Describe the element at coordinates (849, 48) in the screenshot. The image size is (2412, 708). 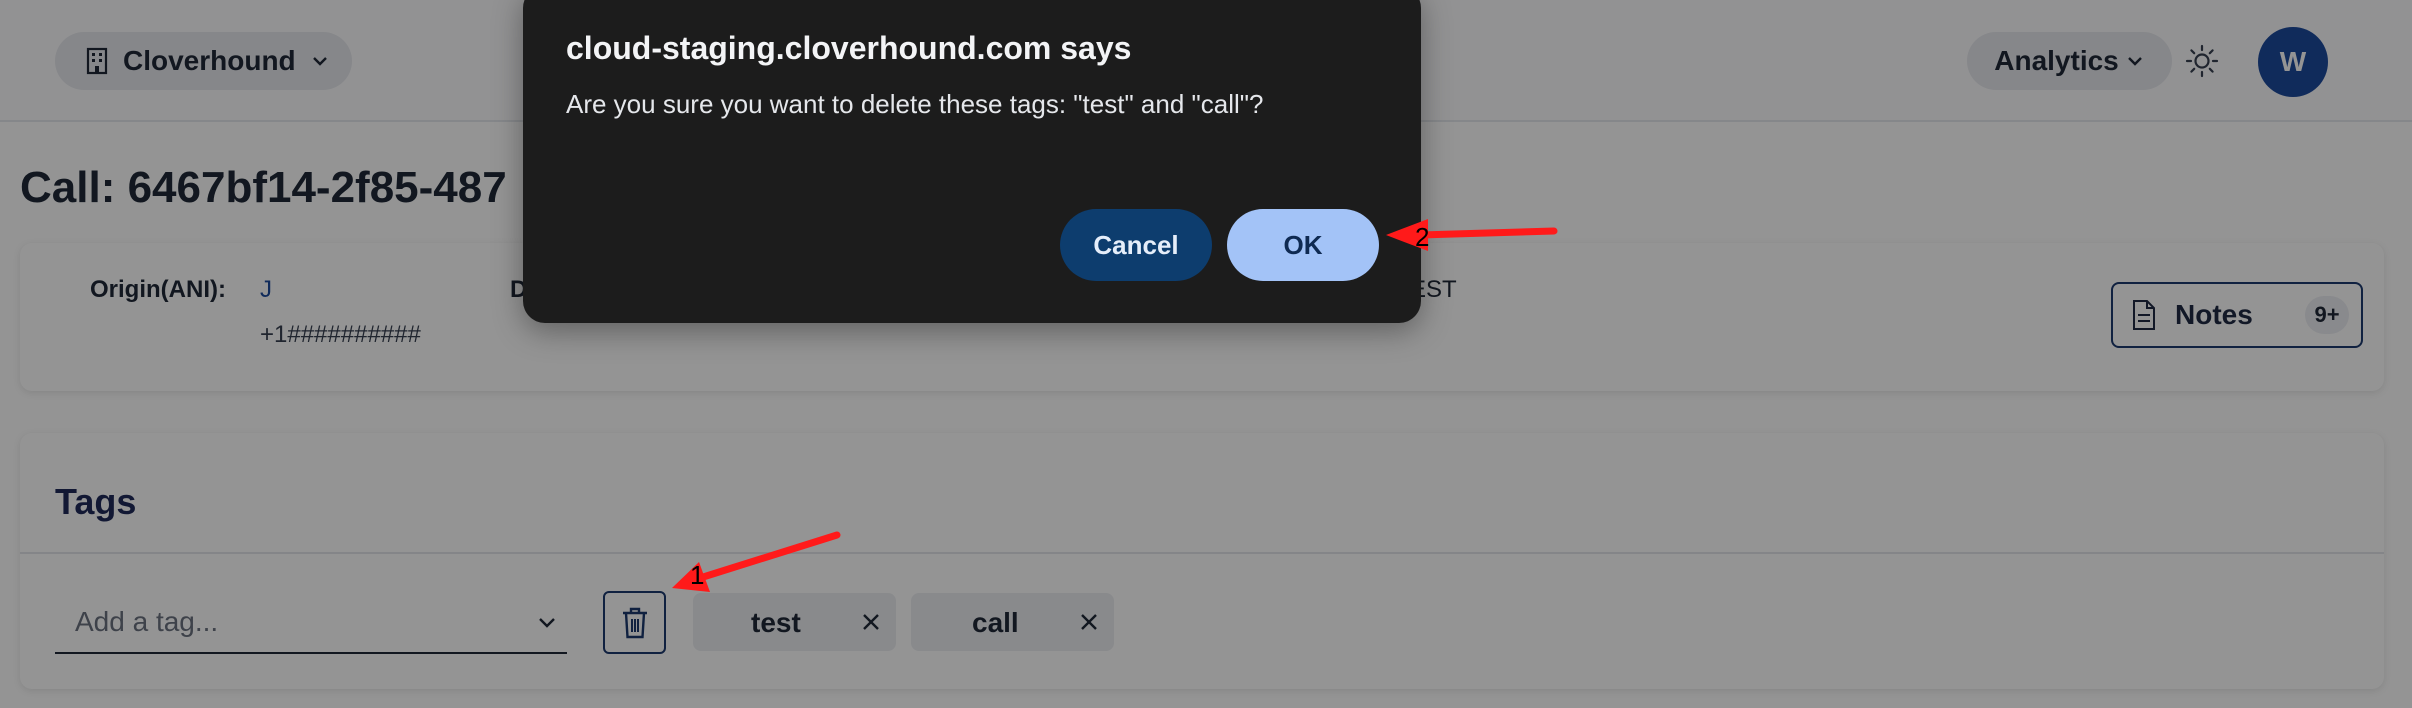
I see `dialog-title: cloud-staging.cloverhound.com says` at that location.